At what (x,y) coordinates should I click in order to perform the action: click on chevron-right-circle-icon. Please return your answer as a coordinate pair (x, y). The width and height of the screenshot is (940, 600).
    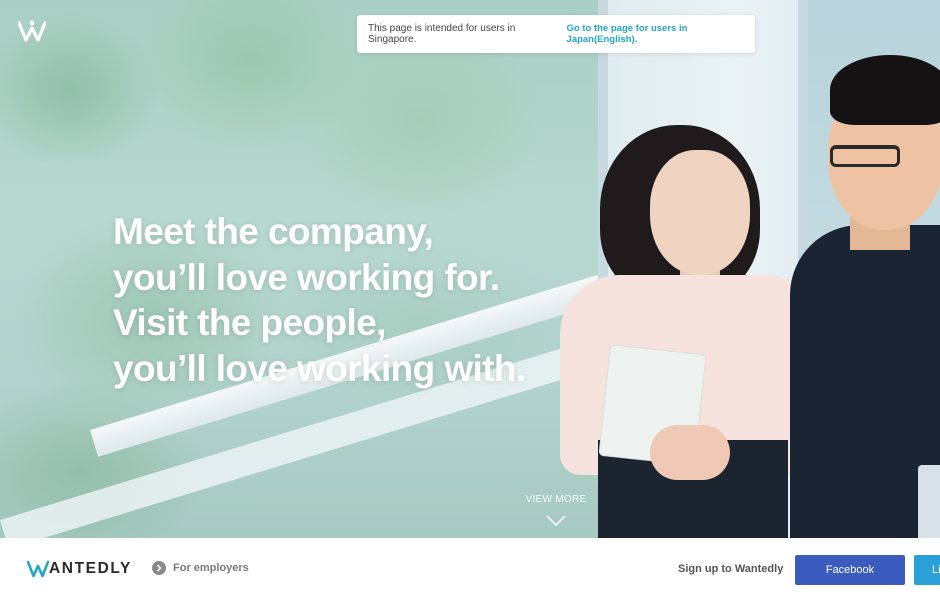
    Looking at the image, I should click on (159, 568).